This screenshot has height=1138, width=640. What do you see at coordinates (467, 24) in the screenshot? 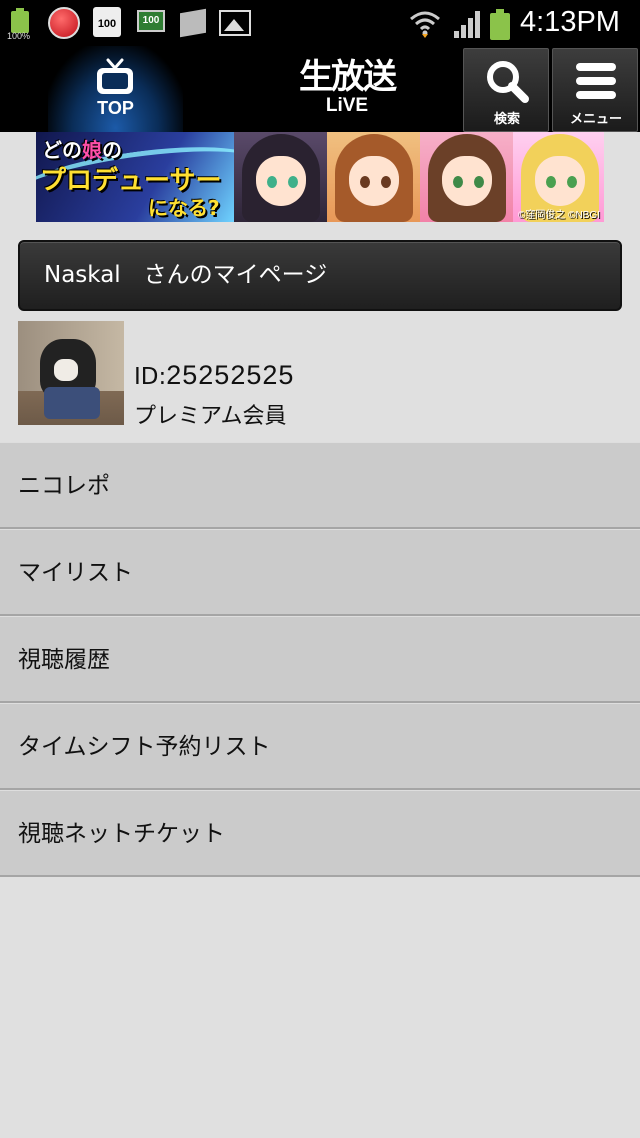
I see `signal-icon` at bounding box center [467, 24].